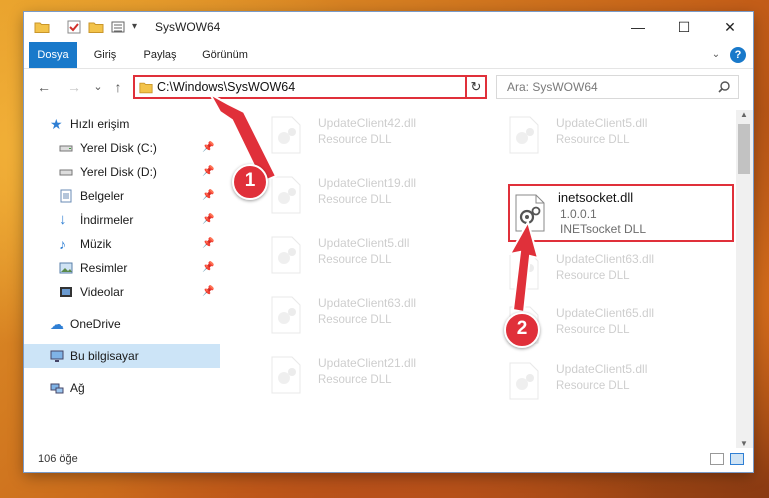 This screenshot has height=498, width=769. Describe the element at coordinates (122, 388) in the screenshot. I see `sidebar-item-network: Ağ` at that location.